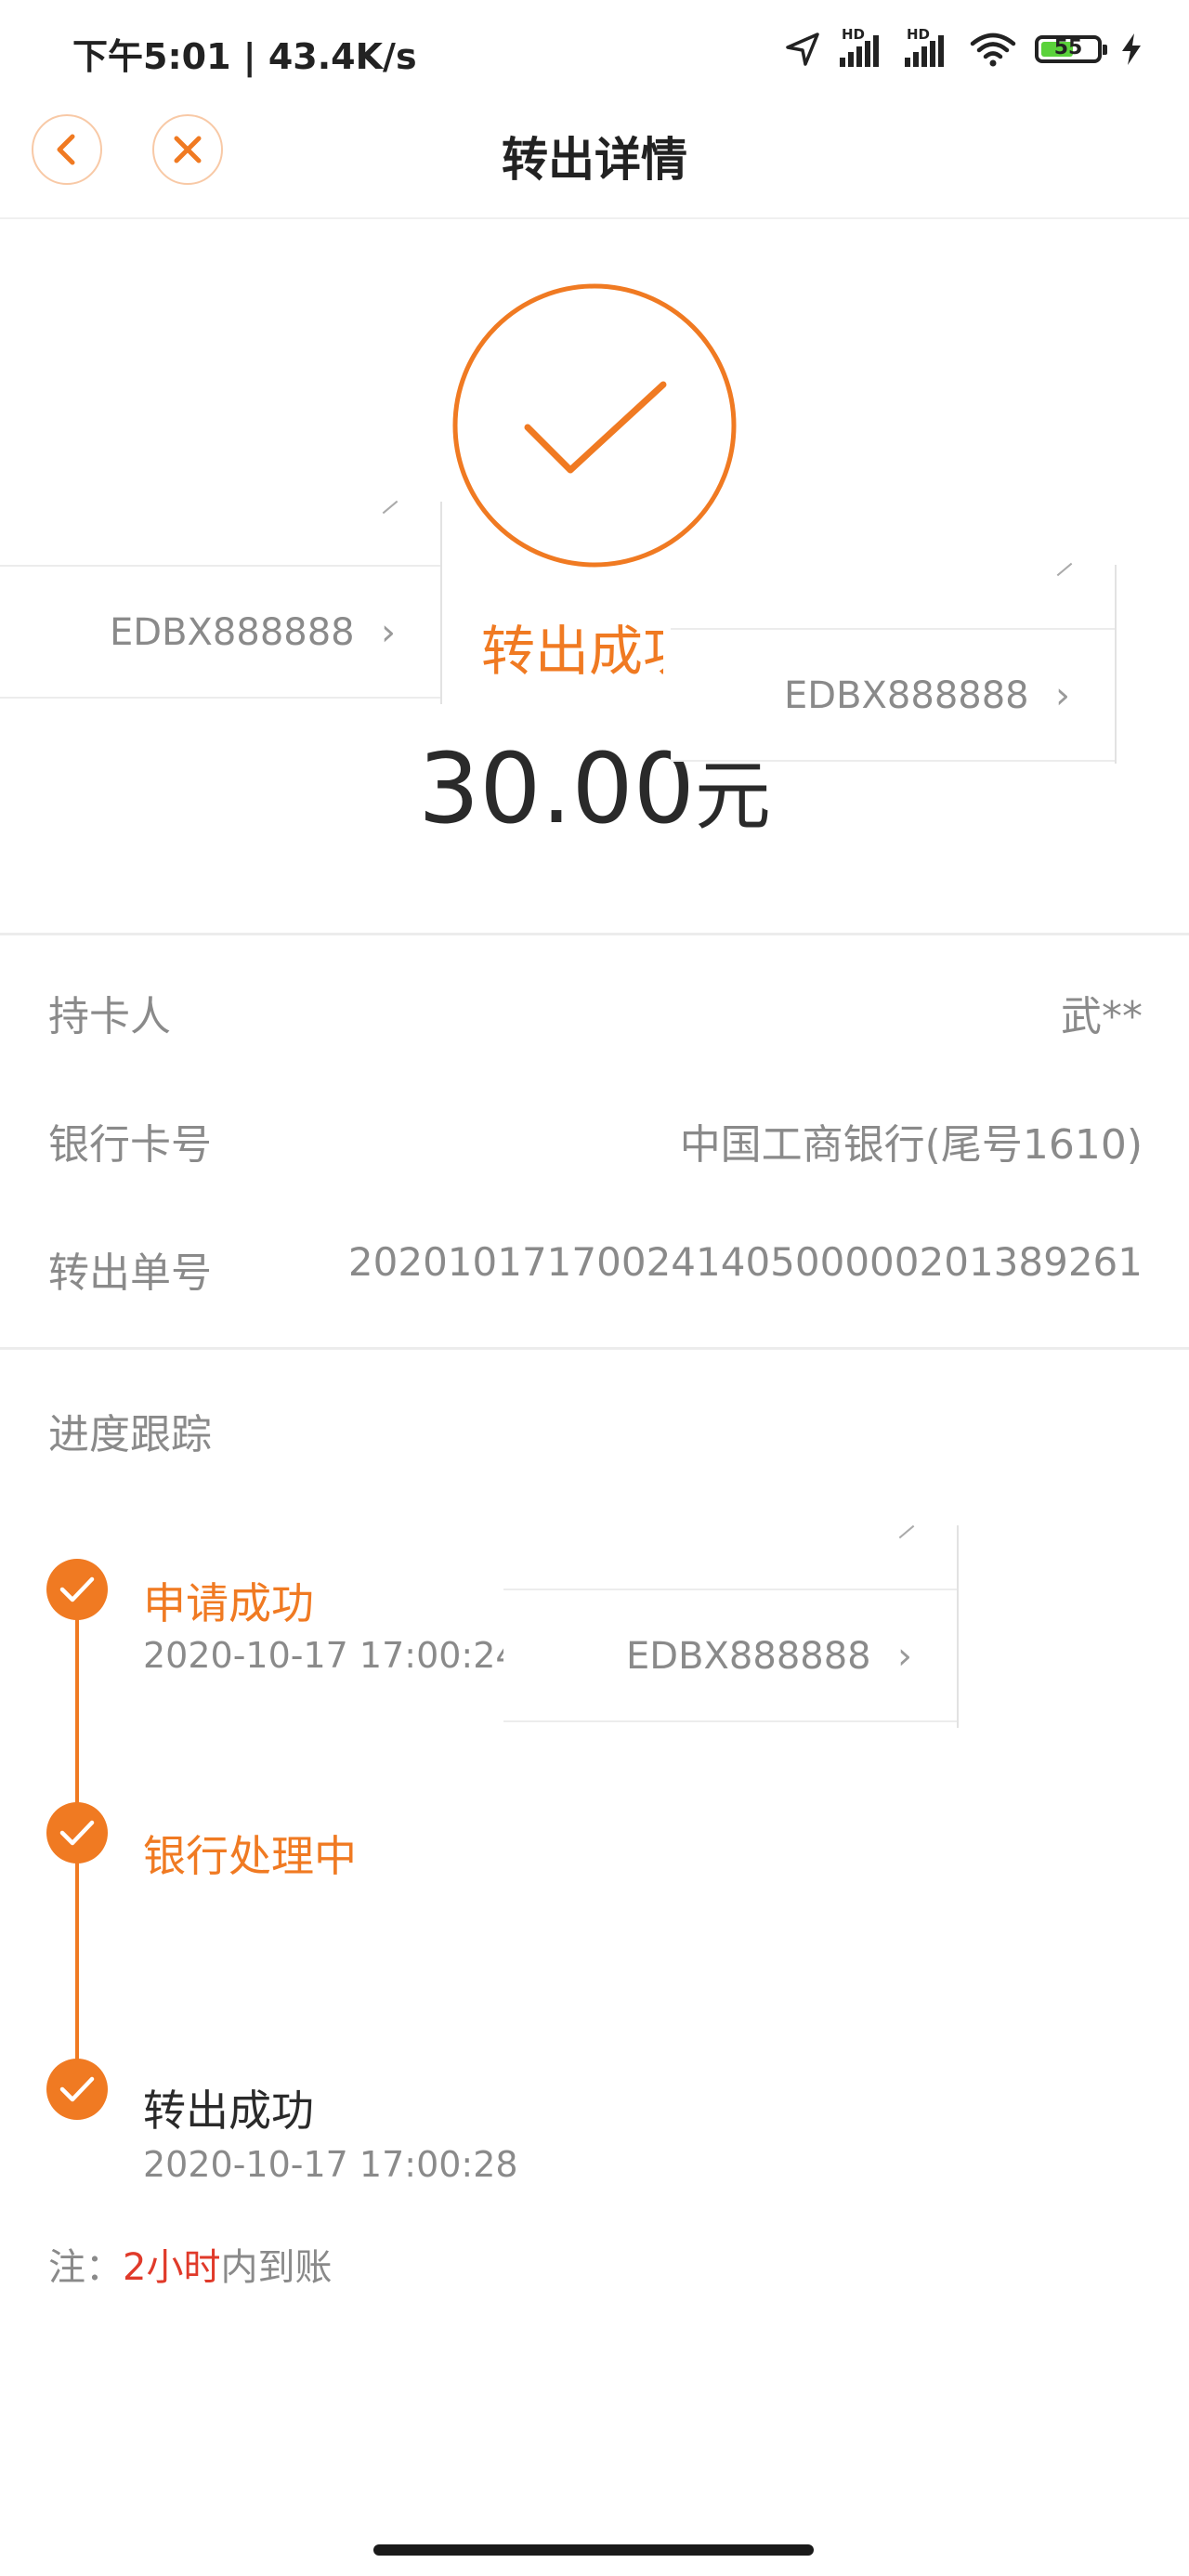  What do you see at coordinates (594, 1138) in the screenshot?
I see `detail-row-bank-card: 银行卡号 中国工商银行(尾号1610)` at bounding box center [594, 1138].